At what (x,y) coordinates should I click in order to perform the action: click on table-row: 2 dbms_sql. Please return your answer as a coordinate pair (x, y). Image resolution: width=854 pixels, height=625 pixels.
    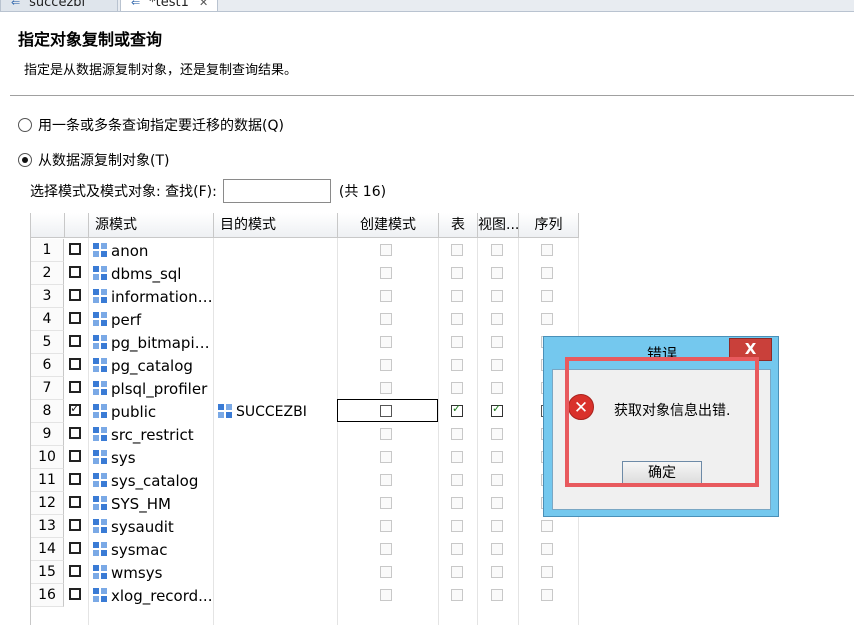
    Looking at the image, I should click on (442, 273).